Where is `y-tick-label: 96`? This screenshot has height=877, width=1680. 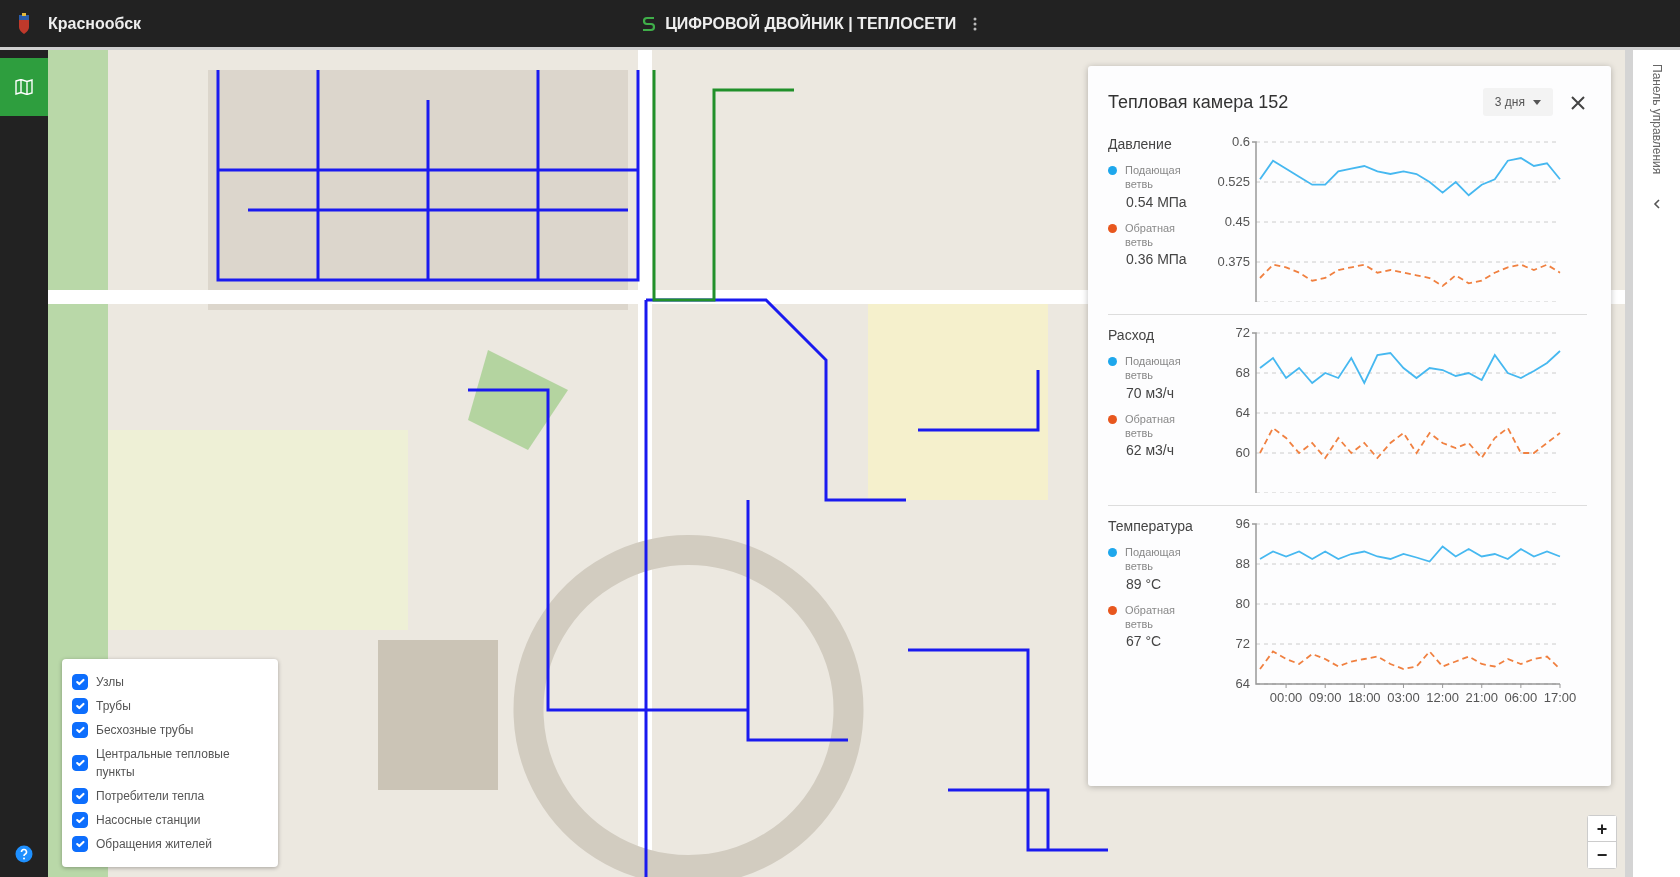 y-tick-label: 96 is located at coordinates (1242, 523).